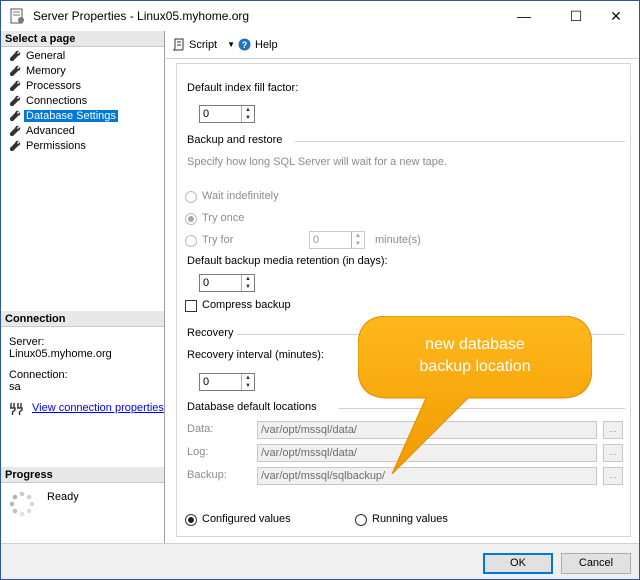 This screenshot has height=580, width=640. What do you see at coordinates (460, 141) in the screenshot?
I see `group-divider` at bounding box center [460, 141].